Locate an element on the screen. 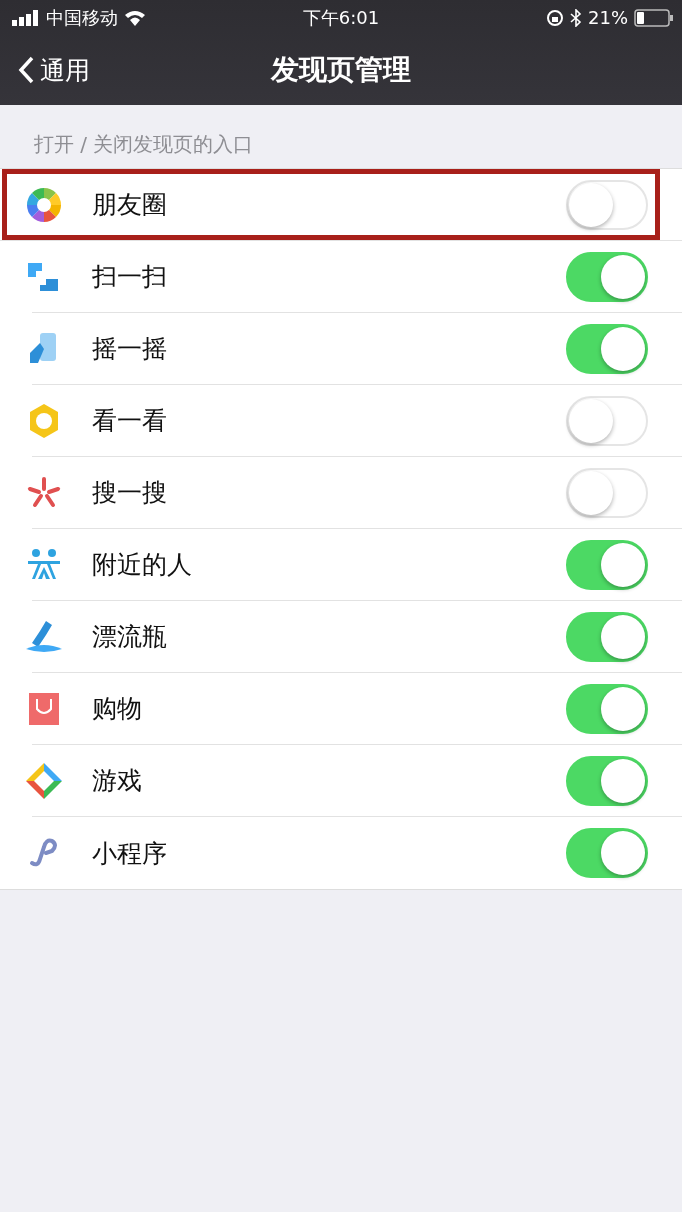 The image size is (682, 1212). setting-label: 朋友圈 is located at coordinates (130, 205).